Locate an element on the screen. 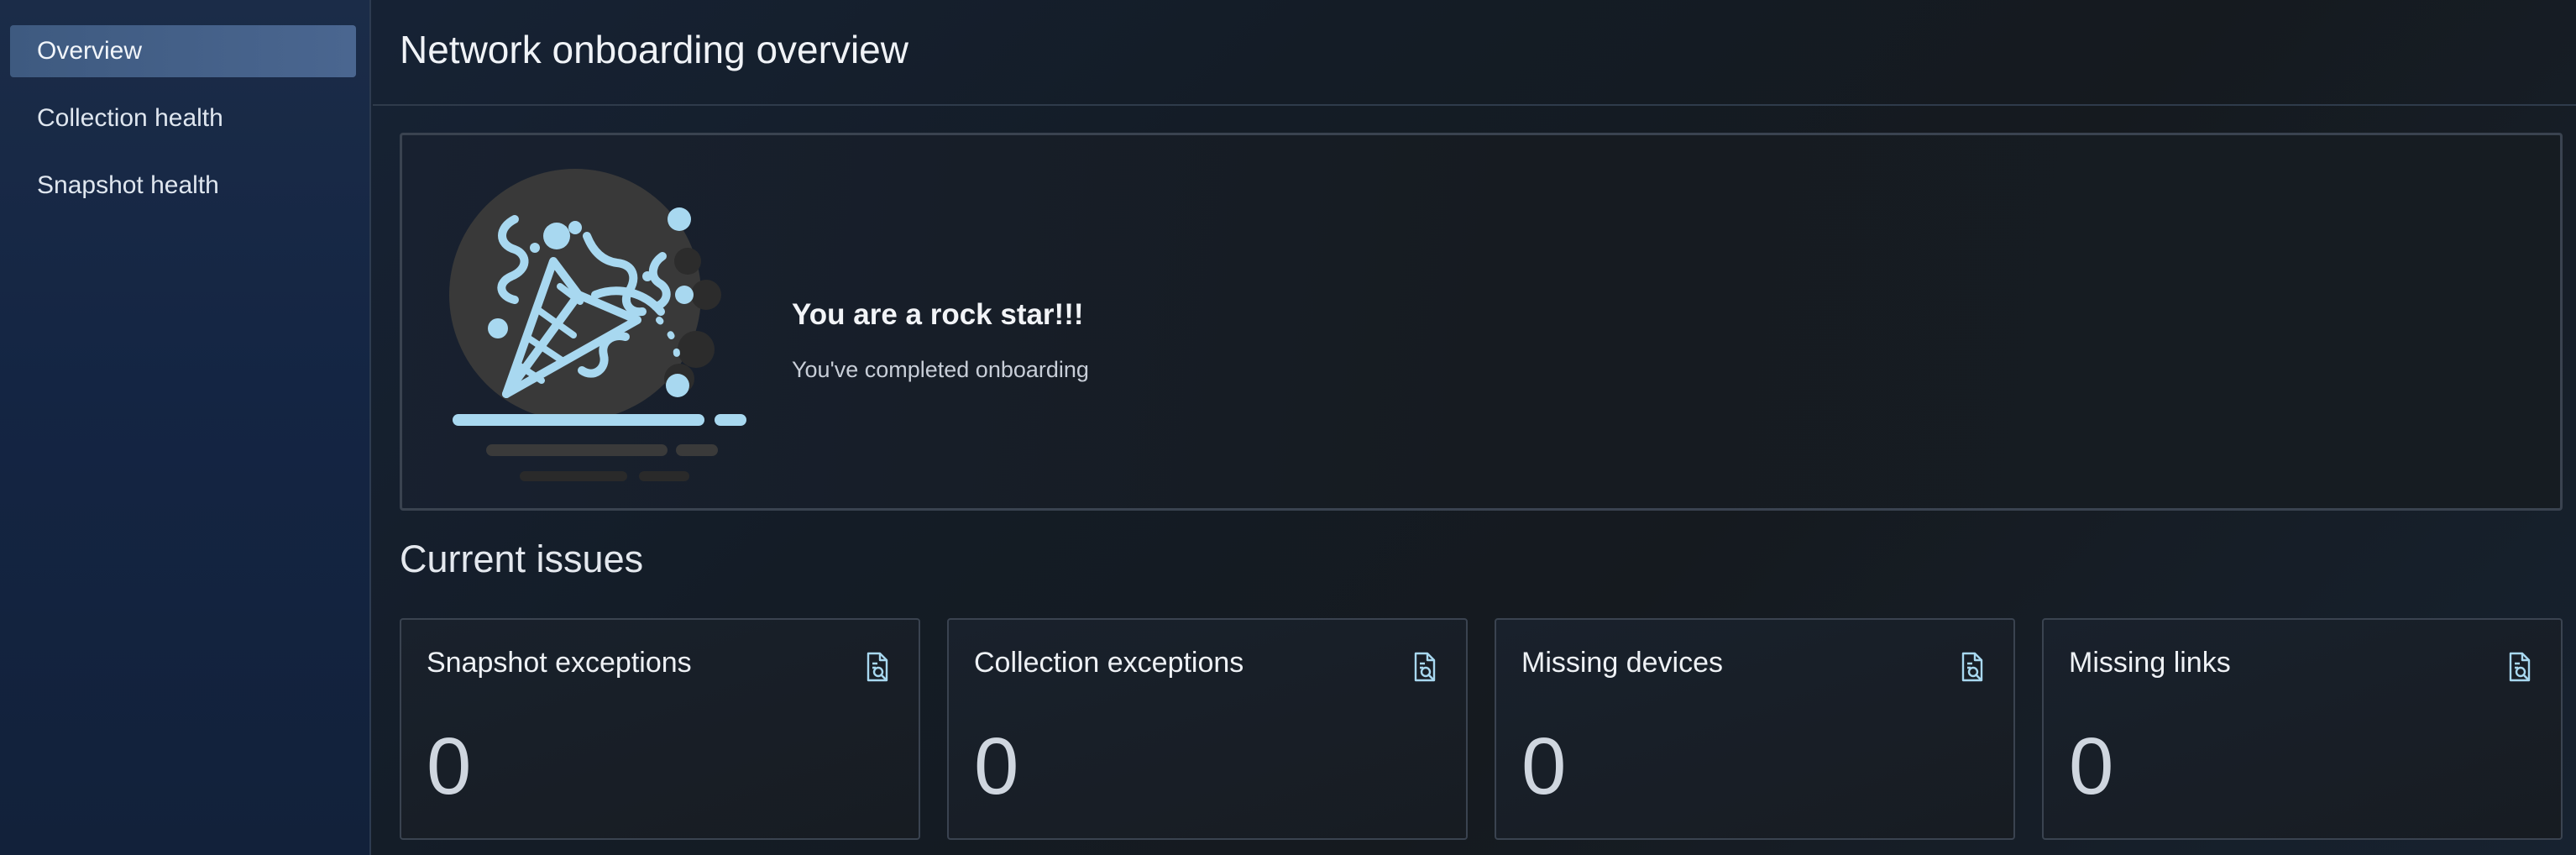  party-popper-icon is located at coordinates (597, 325).